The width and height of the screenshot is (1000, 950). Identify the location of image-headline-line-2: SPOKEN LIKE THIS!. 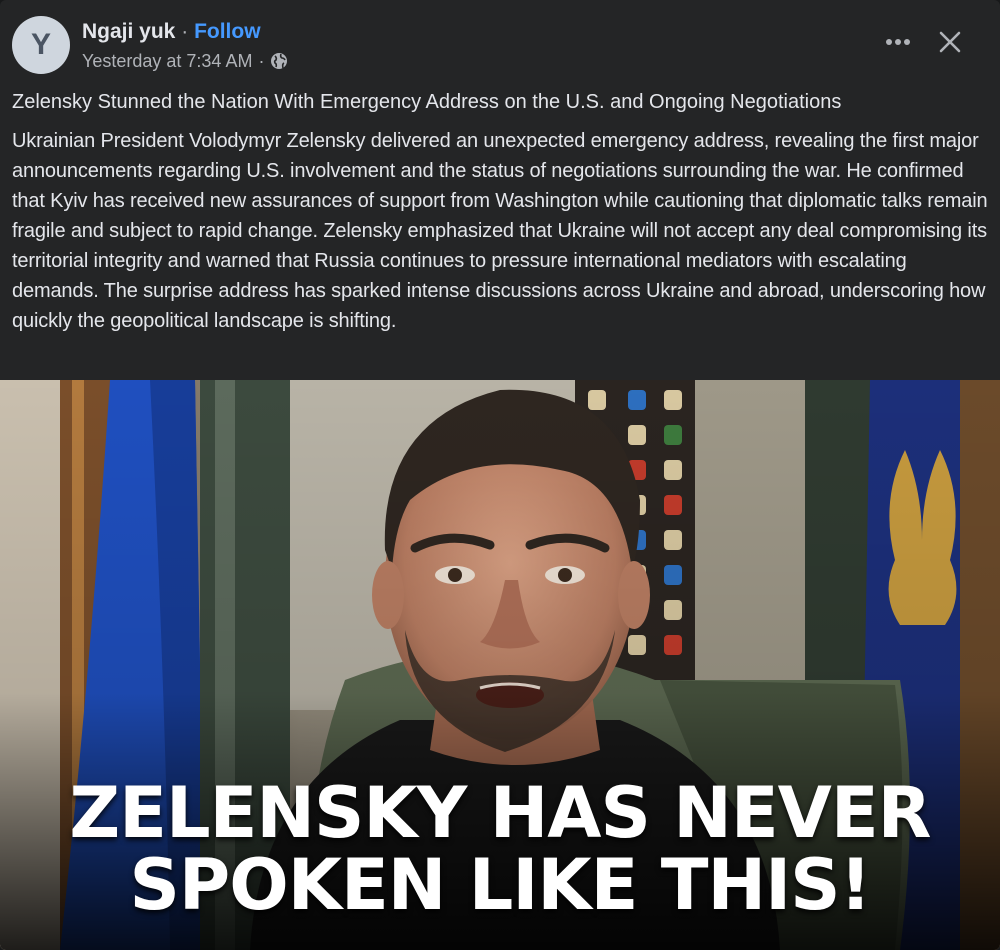
(500, 885).